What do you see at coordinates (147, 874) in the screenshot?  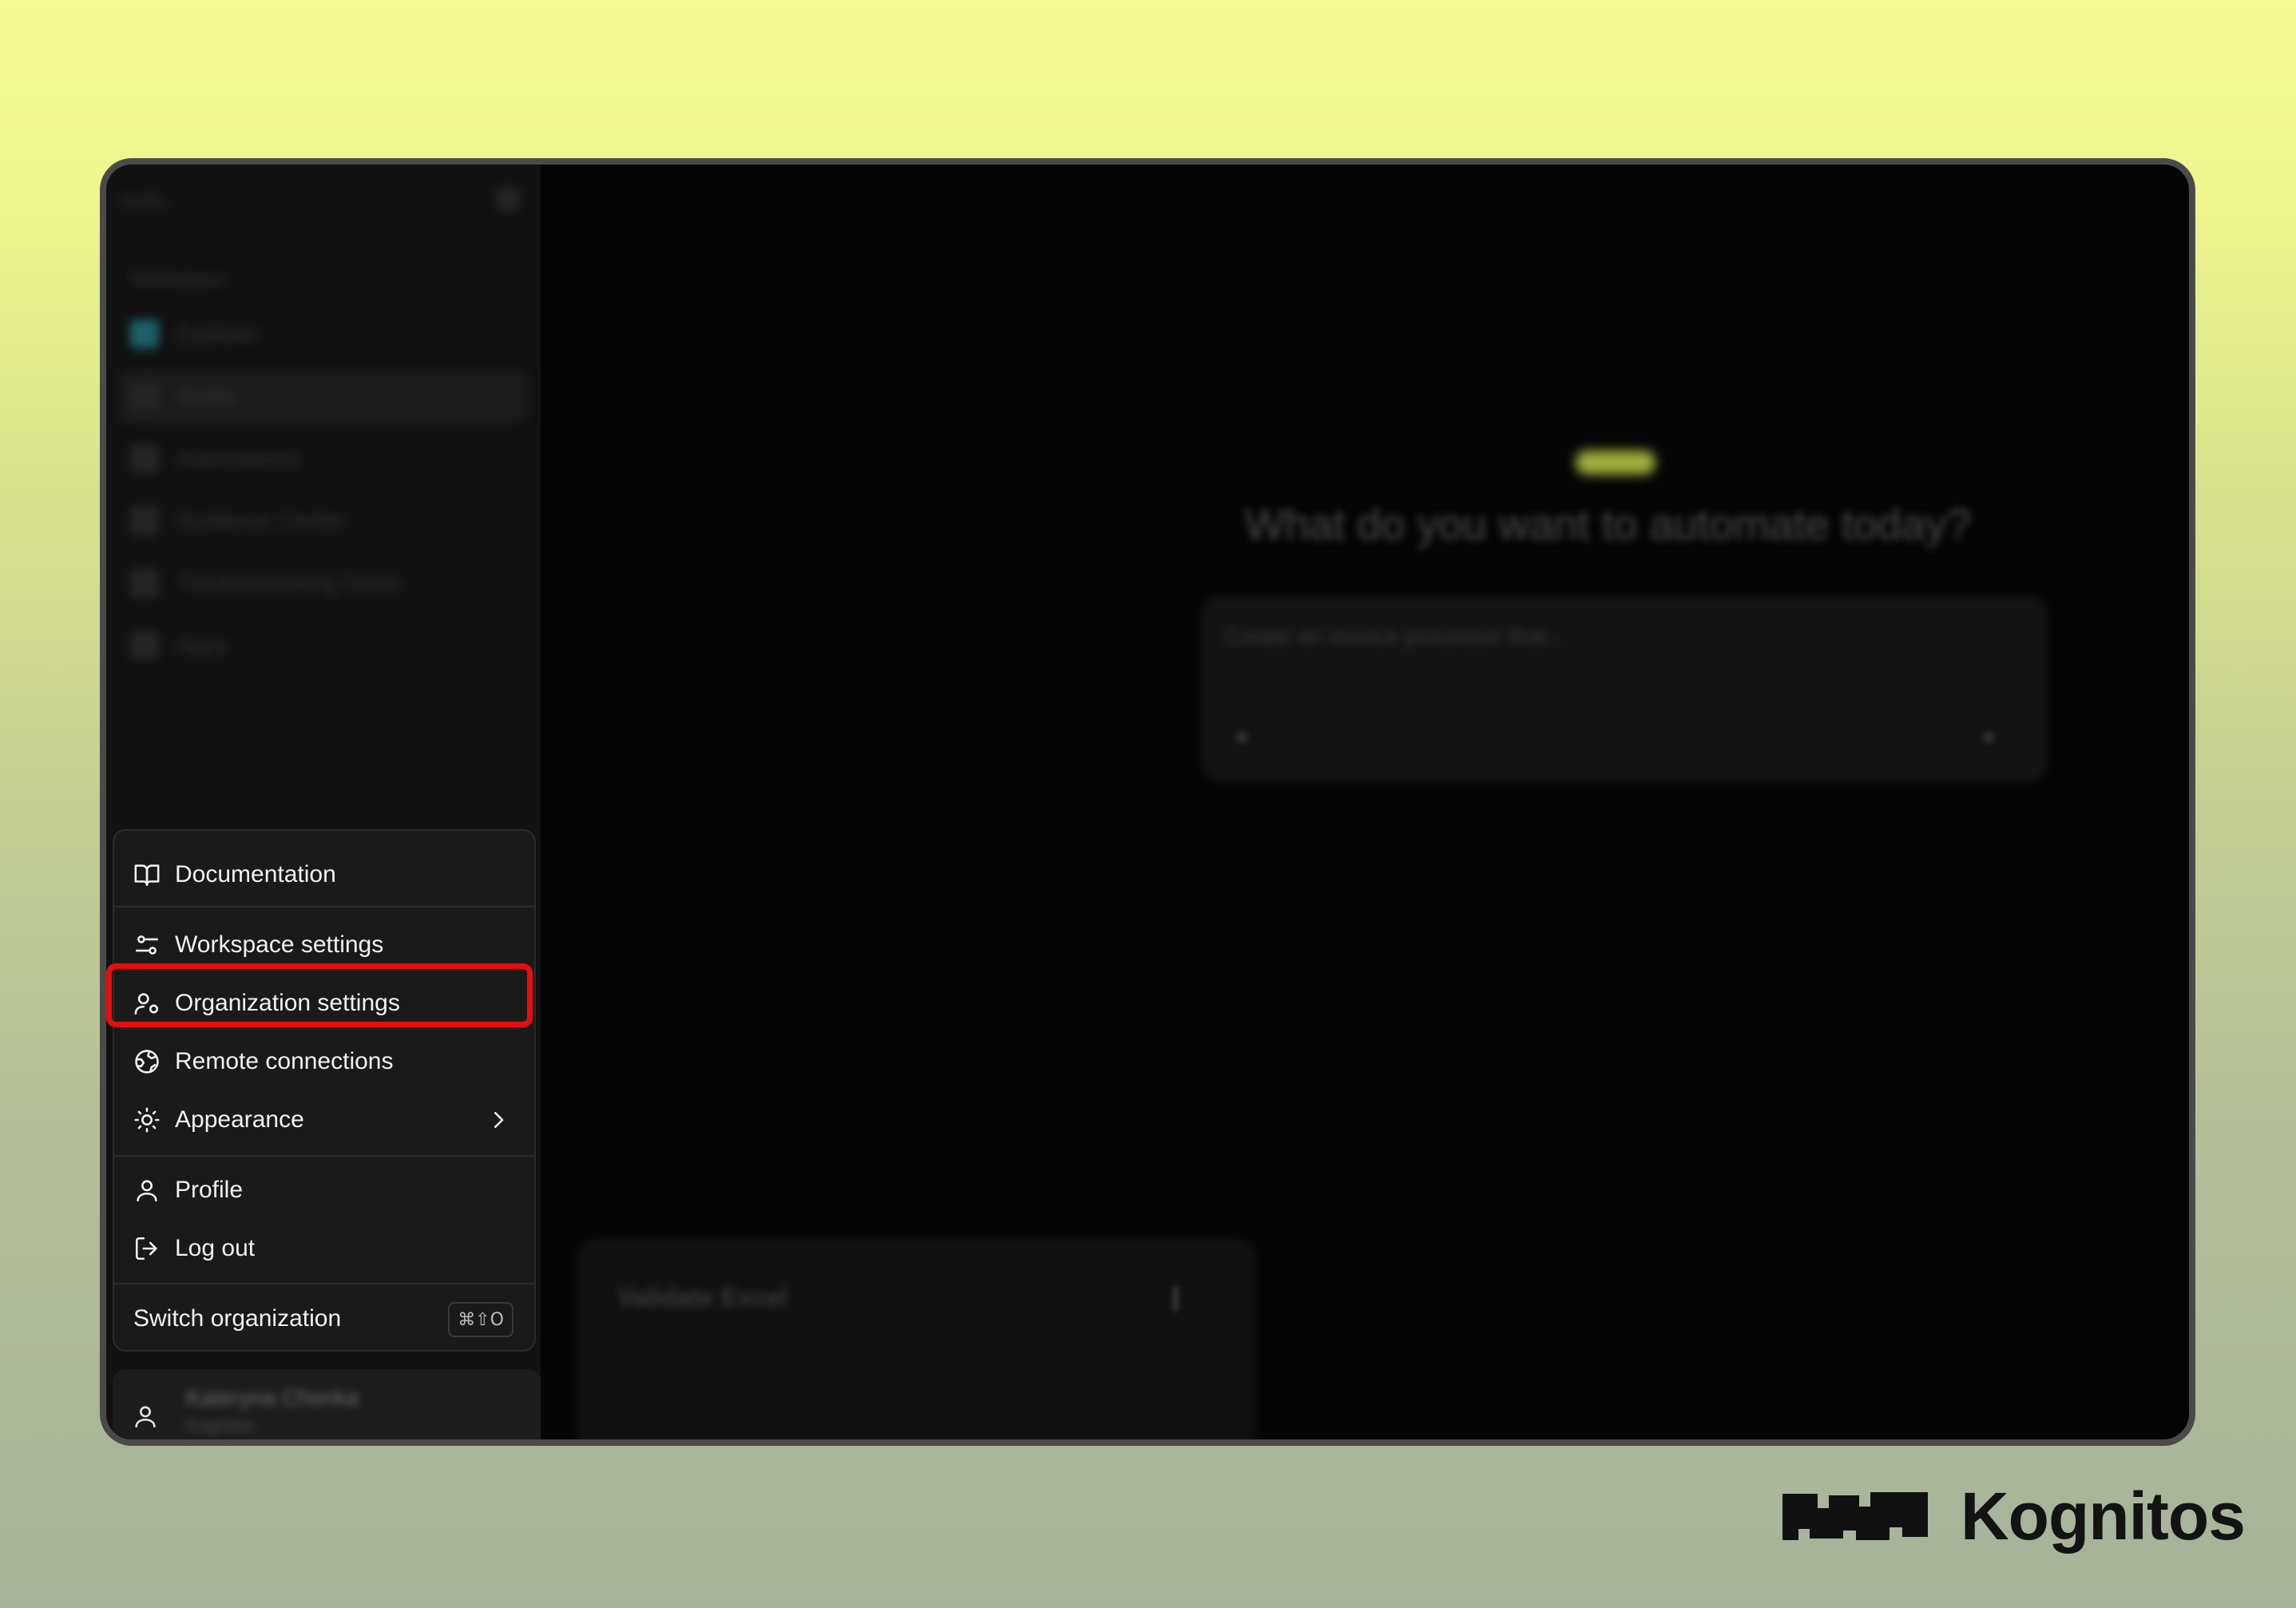 I see `book-open-icon` at bounding box center [147, 874].